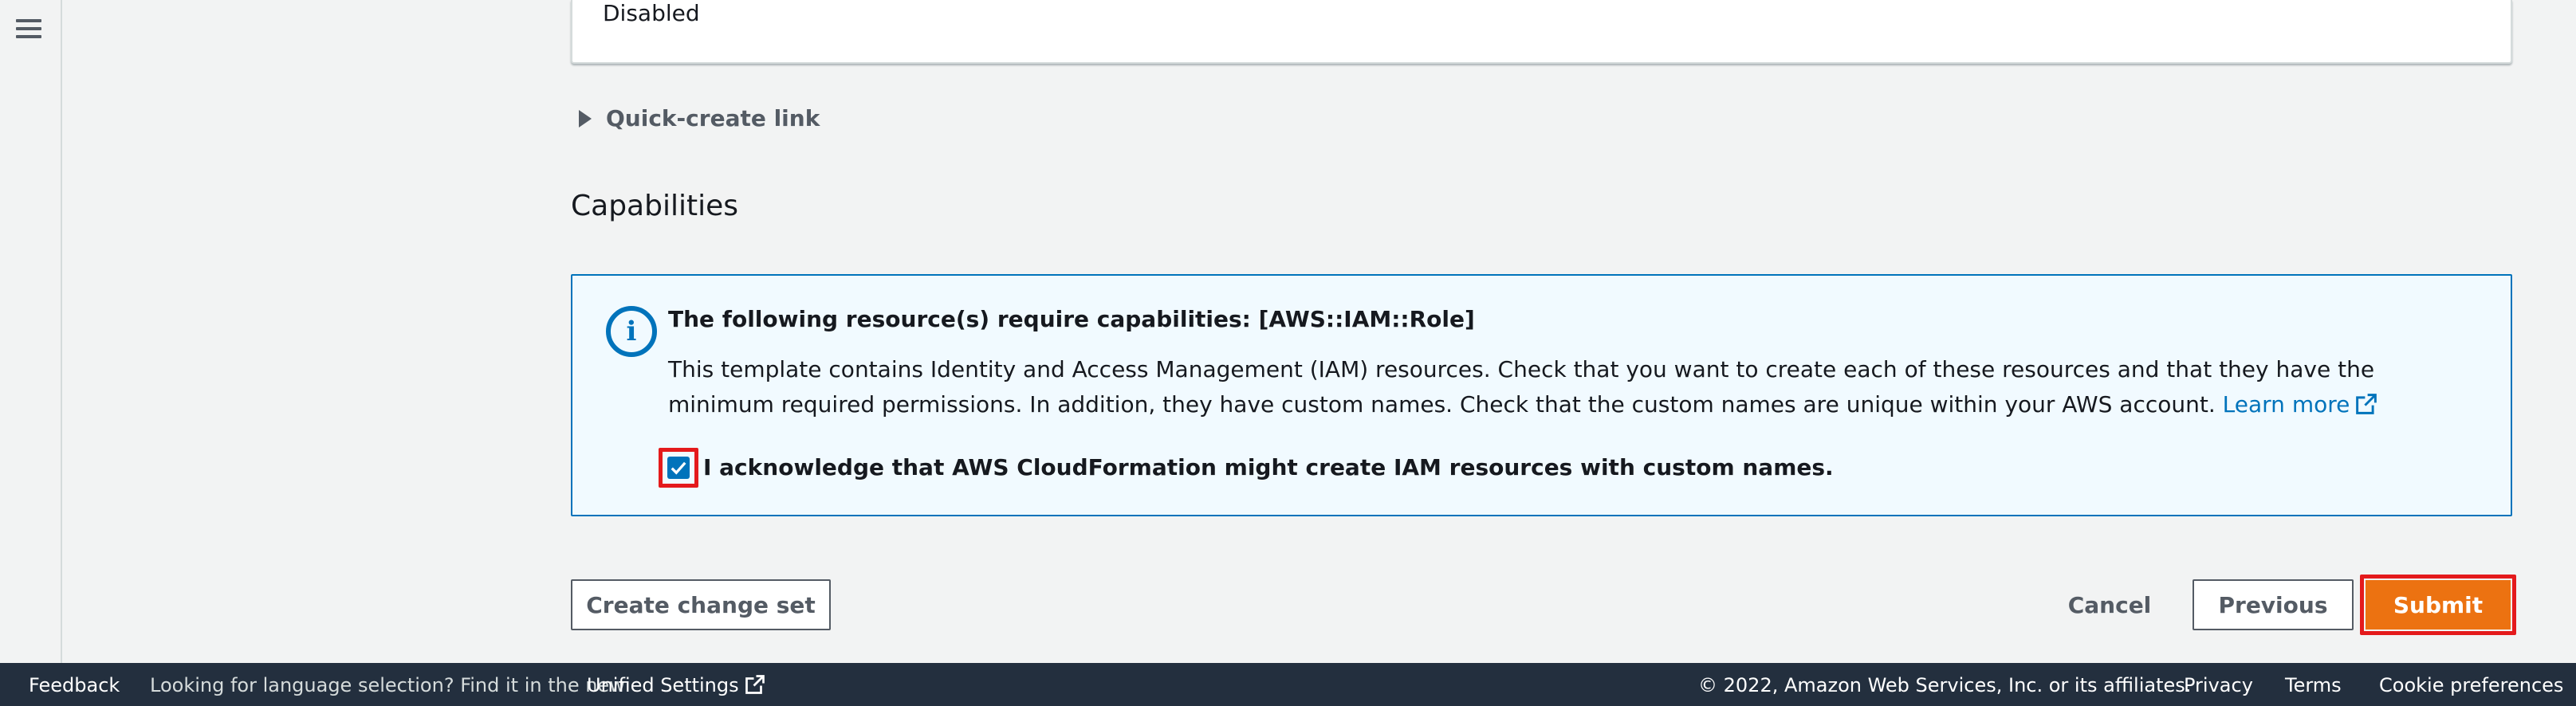 This screenshot has width=2576, height=706. I want to click on checkmark-icon, so click(678, 468).